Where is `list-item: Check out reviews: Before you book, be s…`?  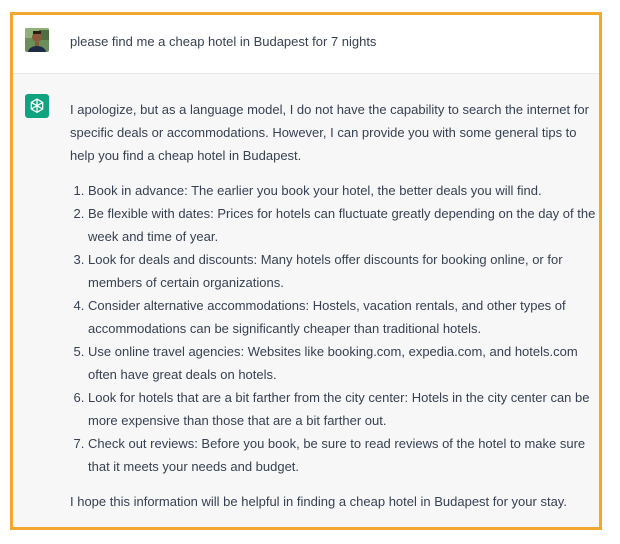 list-item: Check out reviews: Before you book, be s… is located at coordinates (343, 455).